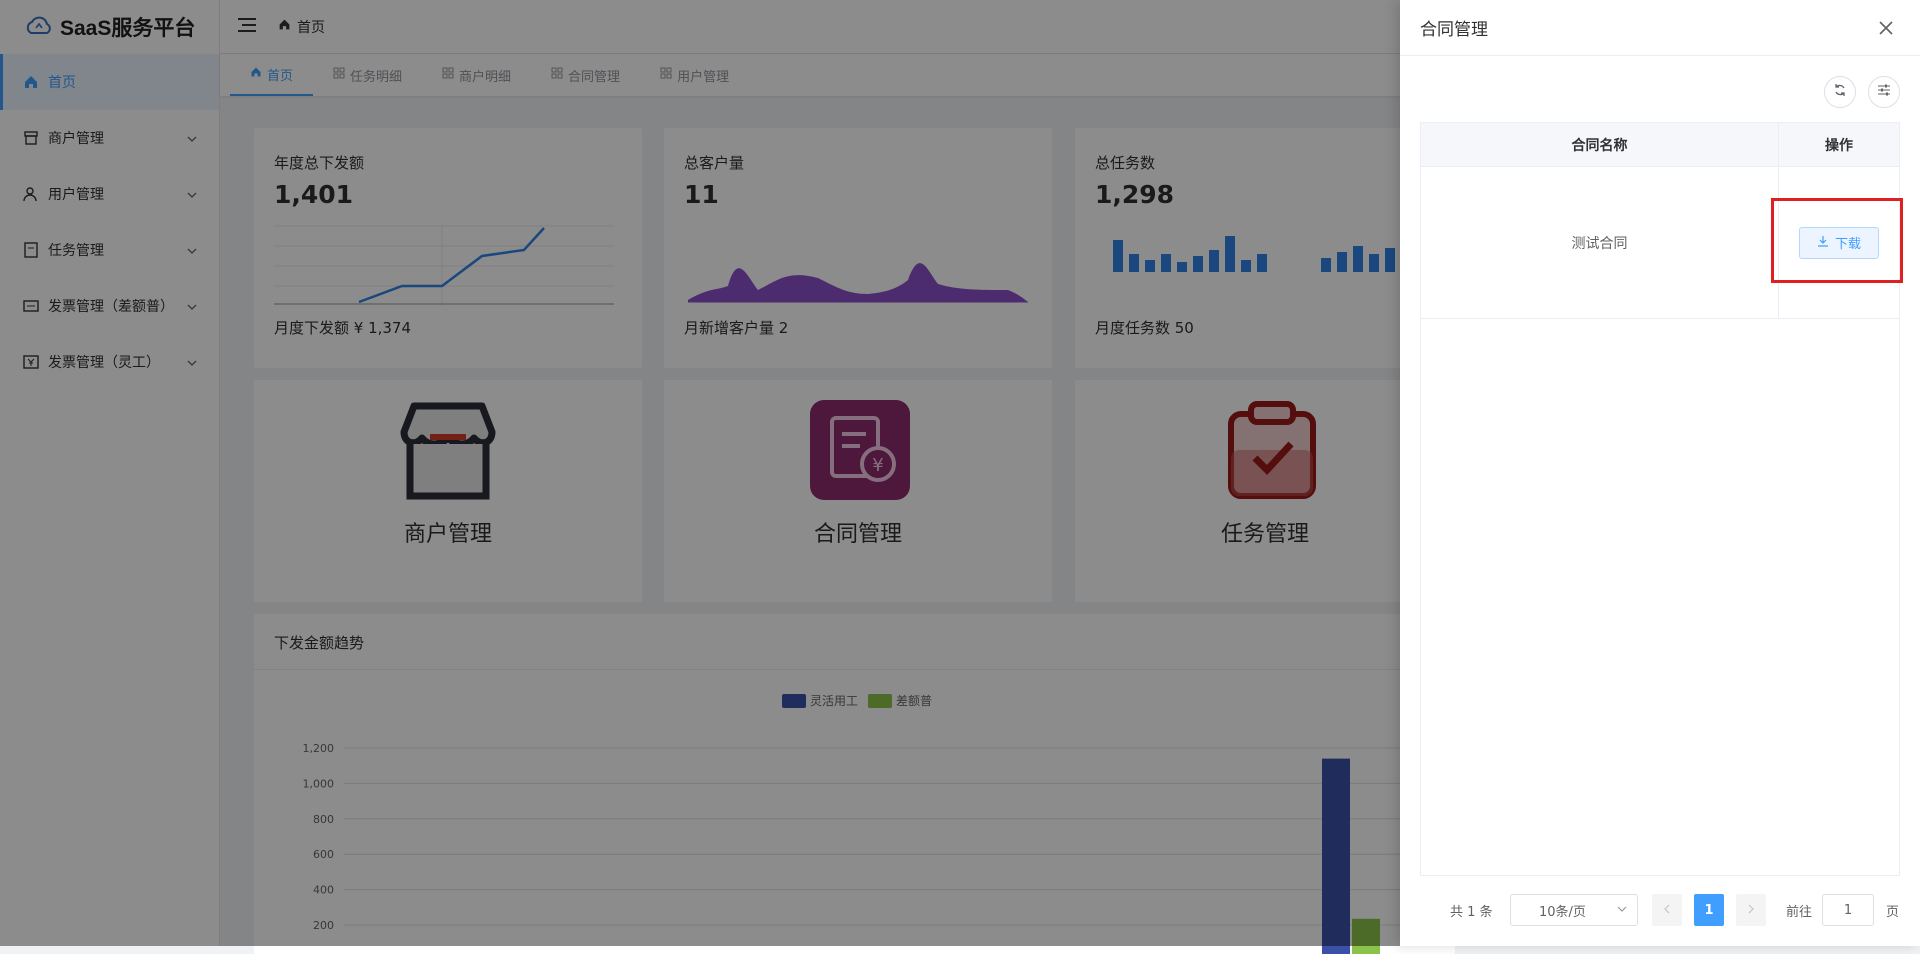 Image resolution: width=1920 pixels, height=954 pixels. What do you see at coordinates (1660, 28) in the screenshot?
I see `drawer-header: 合同管理` at bounding box center [1660, 28].